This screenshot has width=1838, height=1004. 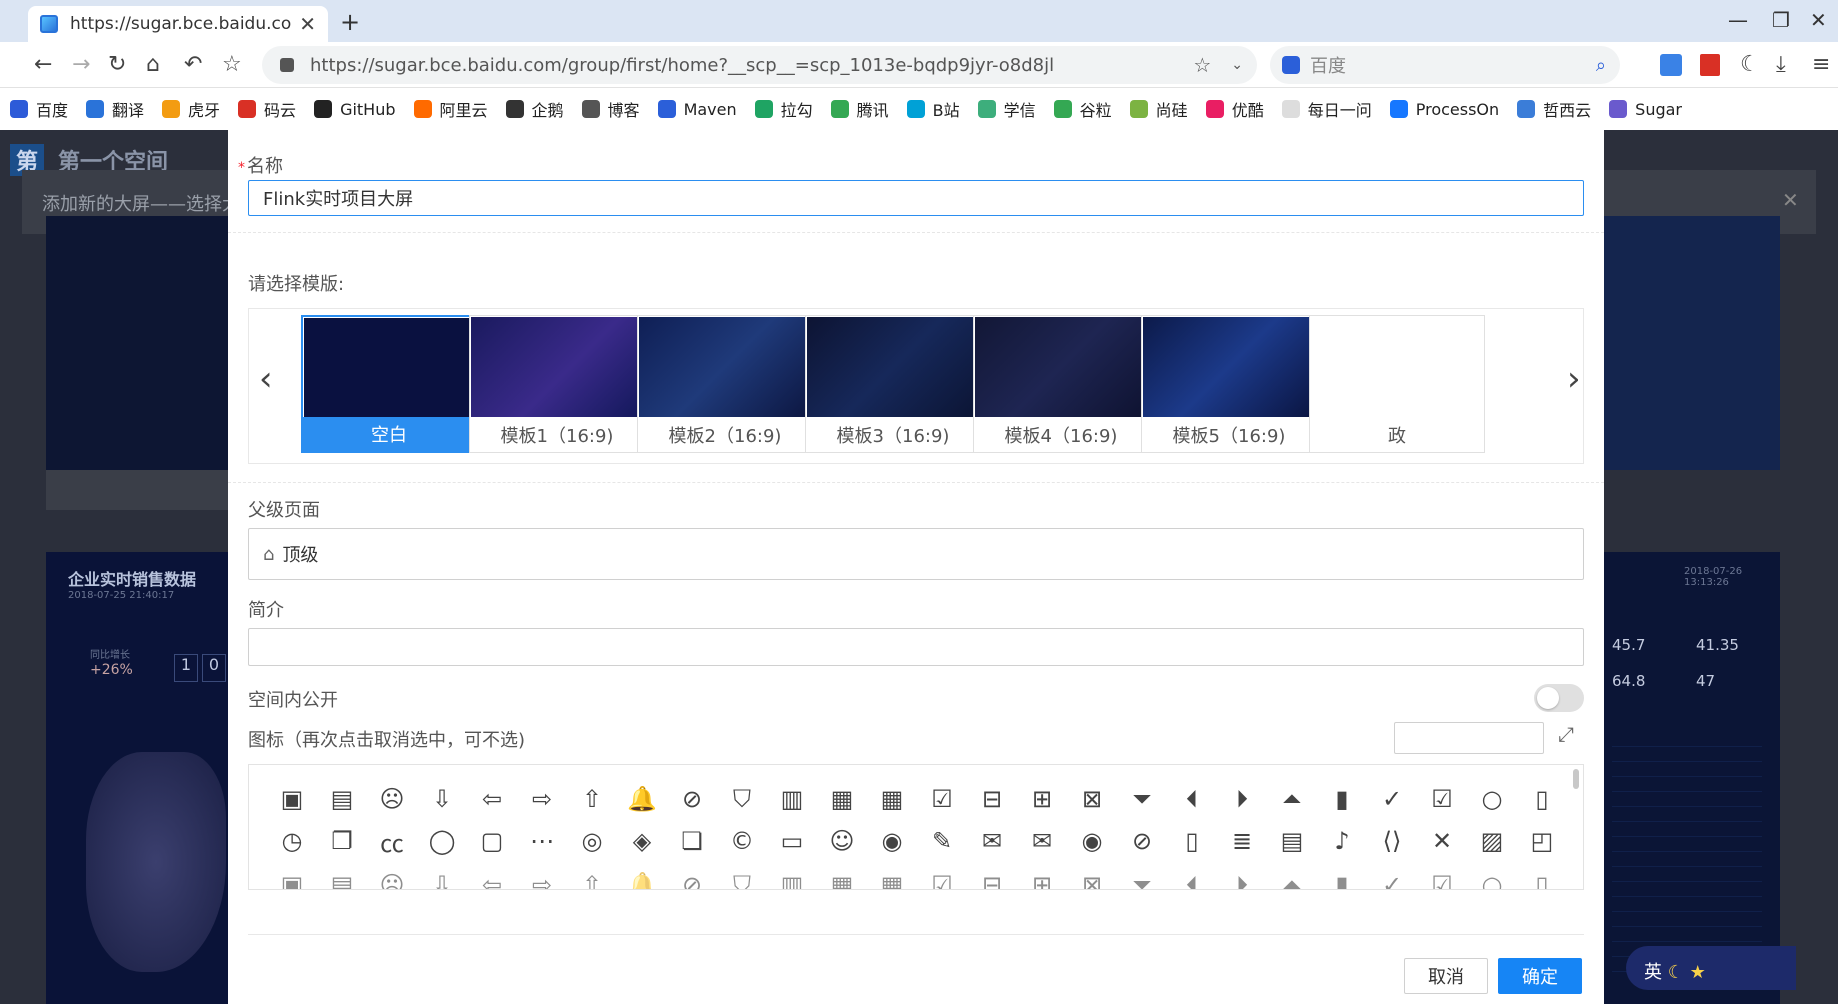 I want to click on template-card-0: 空白, so click(x=389, y=384).